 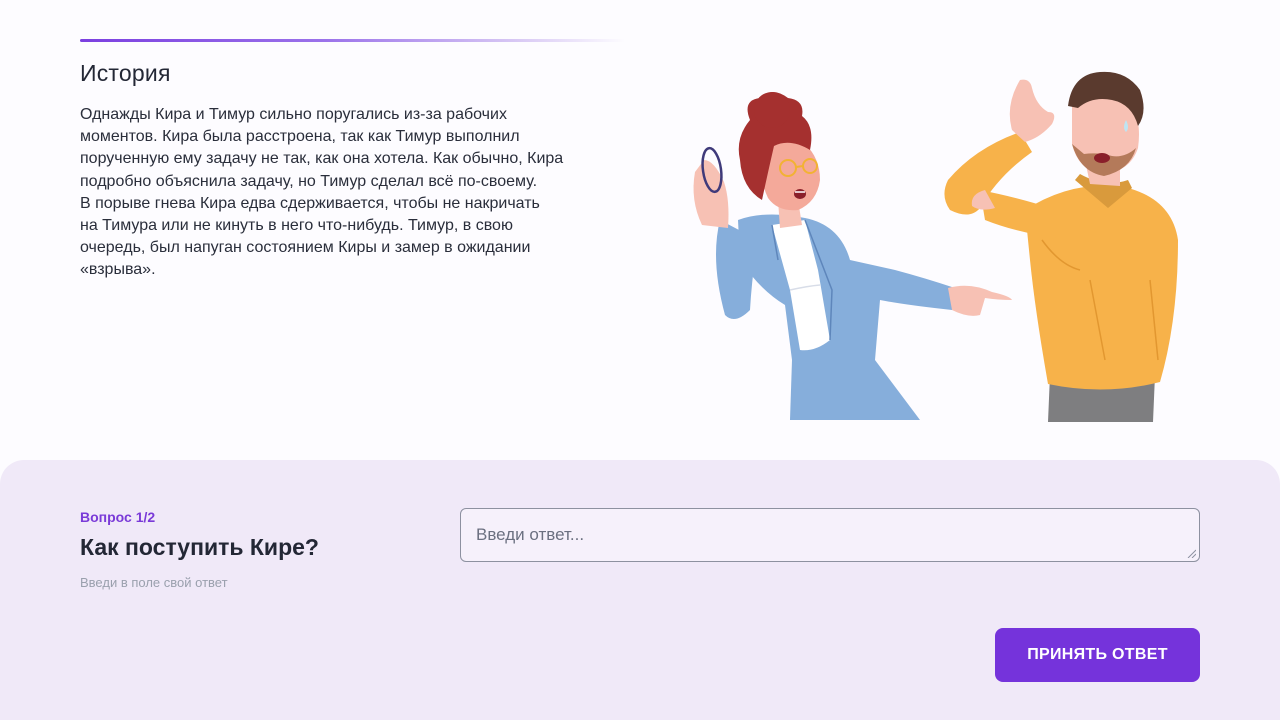 What do you see at coordinates (118, 270) in the screenshot?
I see `story-line: «взрыва».` at bounding box center [118, 270].